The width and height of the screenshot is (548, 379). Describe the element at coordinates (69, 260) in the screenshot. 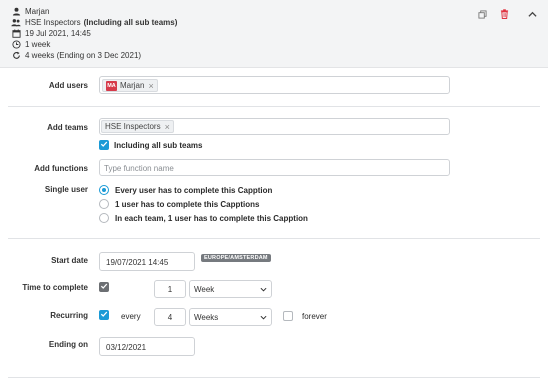

I see `start-date-label: Start date` at that location.